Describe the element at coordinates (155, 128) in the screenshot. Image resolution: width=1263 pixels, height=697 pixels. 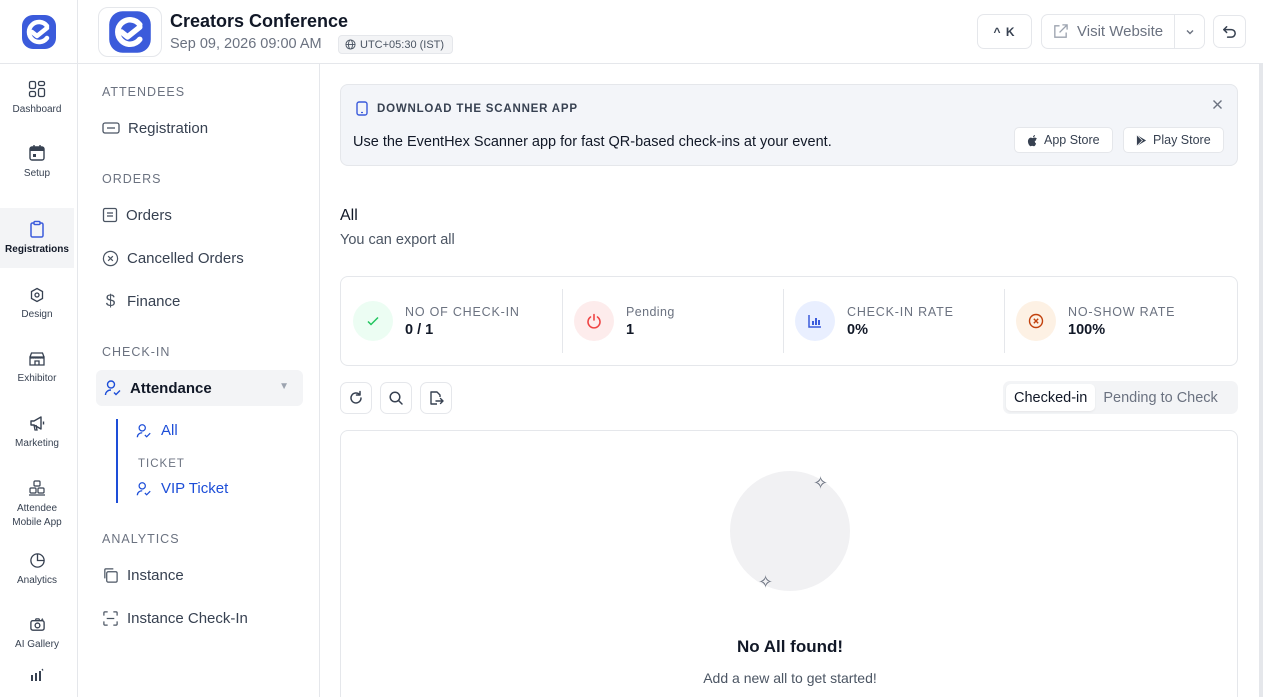
I see `nav-item-registration: Registration` at that location.